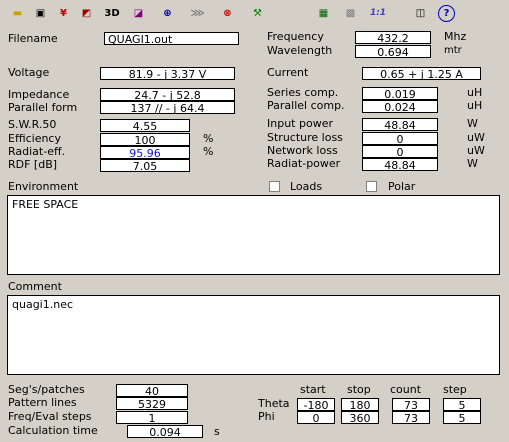 This screenshot has height=442, width=509. I want to click on theta-stop-field: 180, so click(360, 405).